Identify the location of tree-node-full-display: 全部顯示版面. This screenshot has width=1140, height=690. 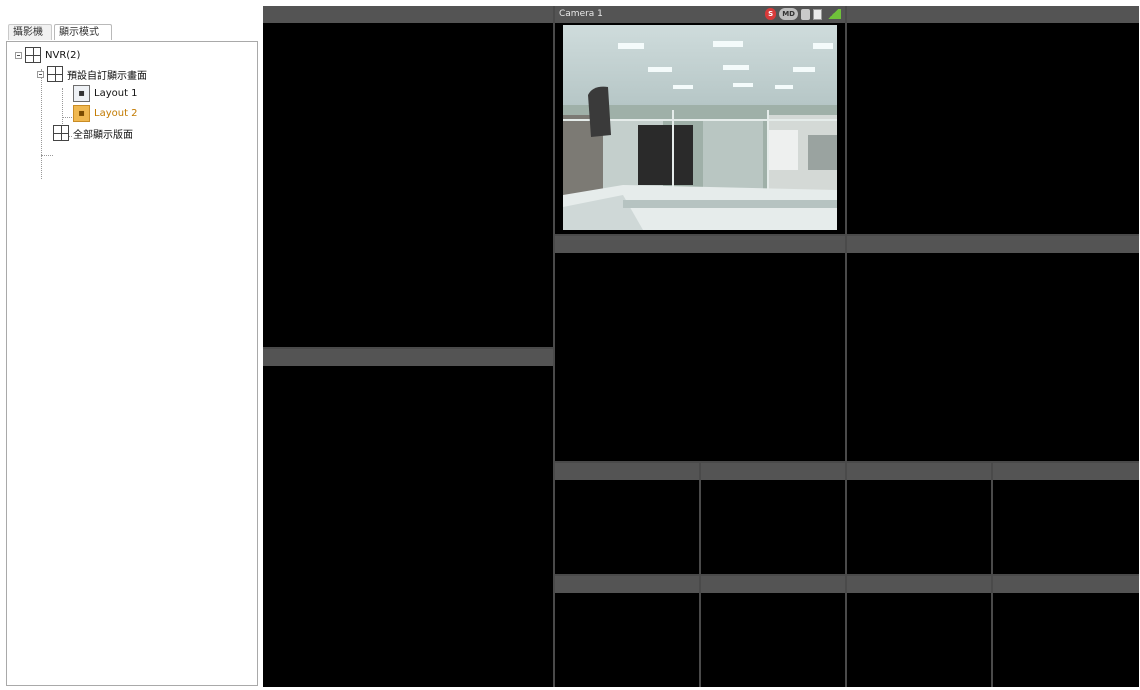
(93, 133).